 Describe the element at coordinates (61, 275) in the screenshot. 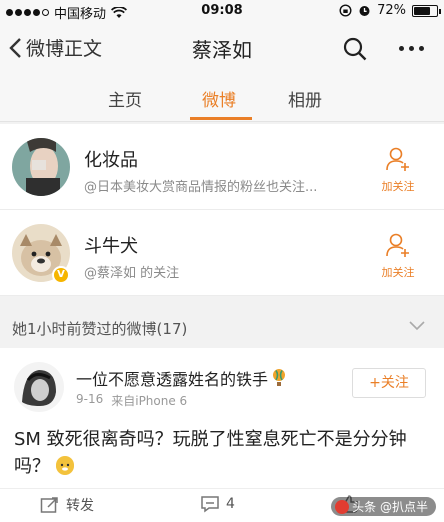

I see `verified-badge-icon: V` at that location.